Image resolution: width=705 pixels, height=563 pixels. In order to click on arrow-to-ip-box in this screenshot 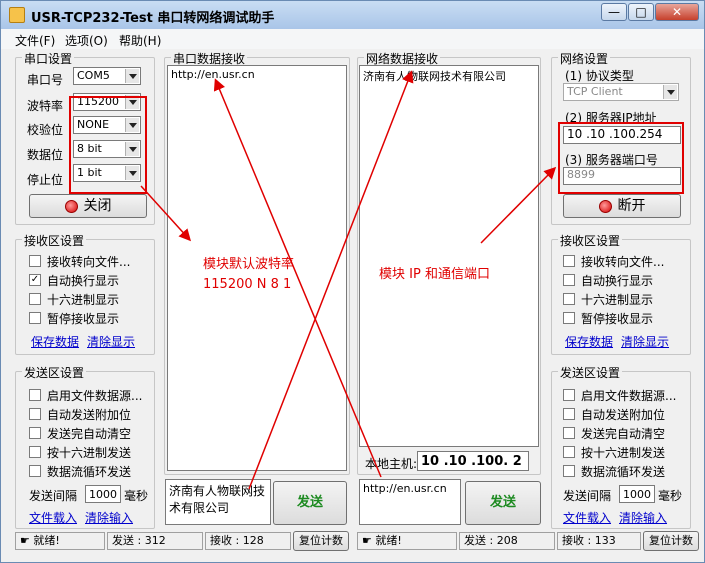, I will do `click(518, 205)`.